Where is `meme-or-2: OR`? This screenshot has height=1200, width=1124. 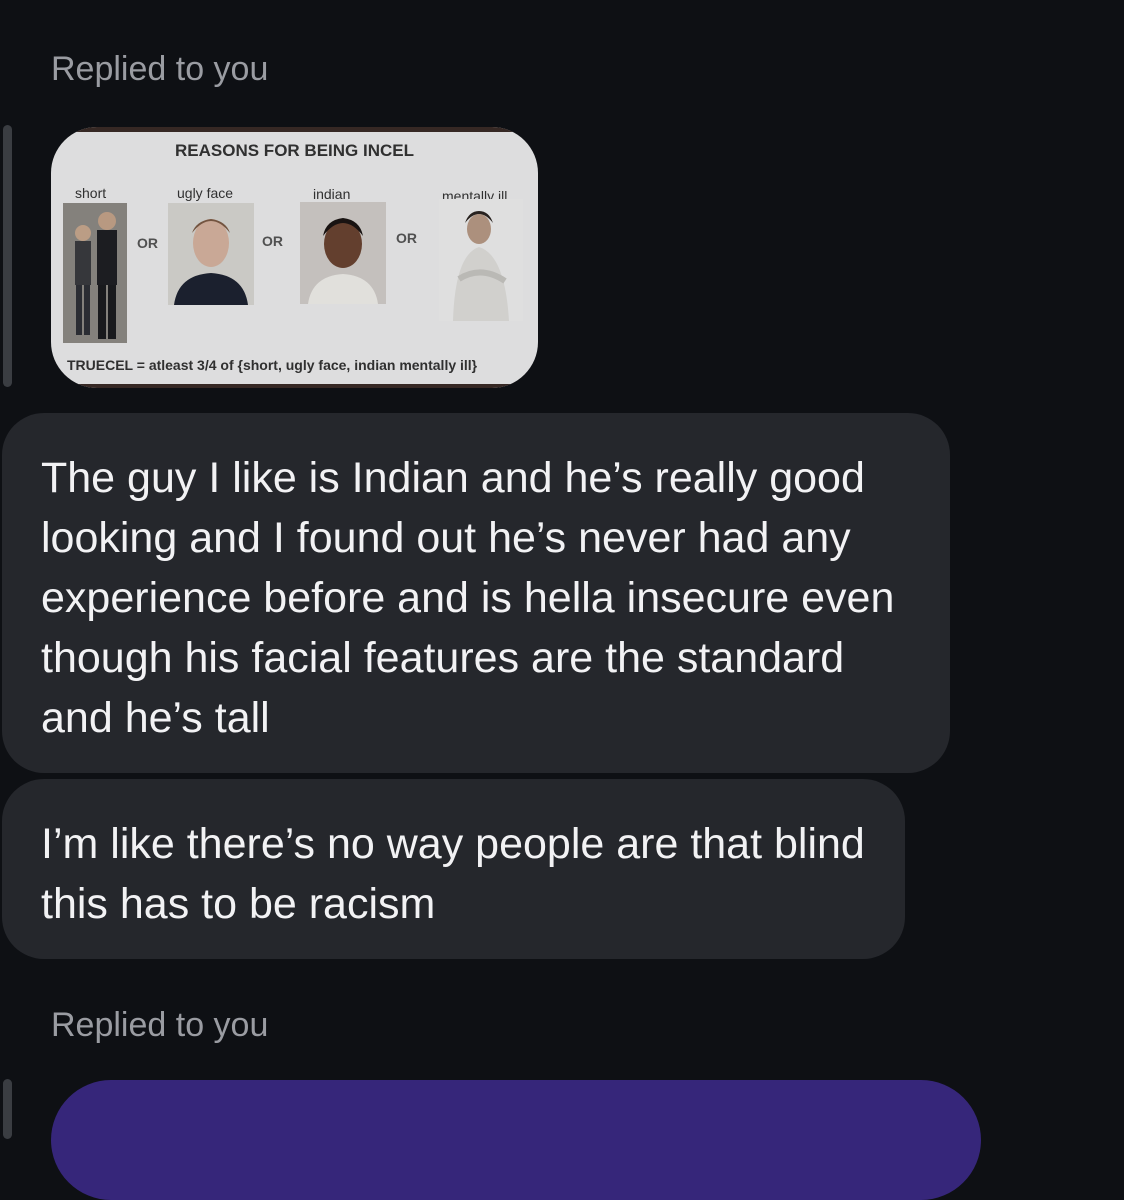 meme-or-2: OR is located at coordinates (272, 241).